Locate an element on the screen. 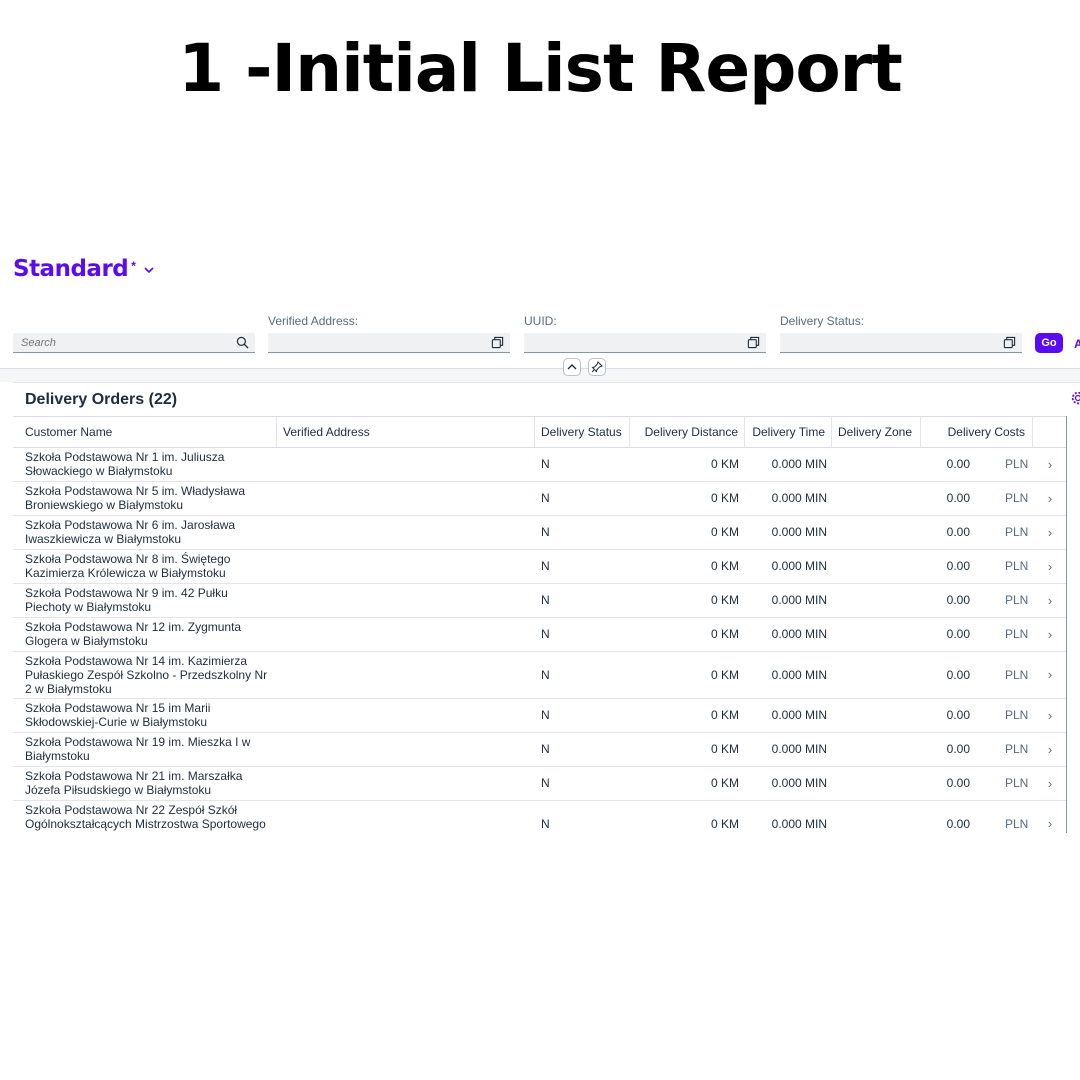 This screenshot has height=1080, width=1080. gear-icon is located at coordinates (1075, 398).